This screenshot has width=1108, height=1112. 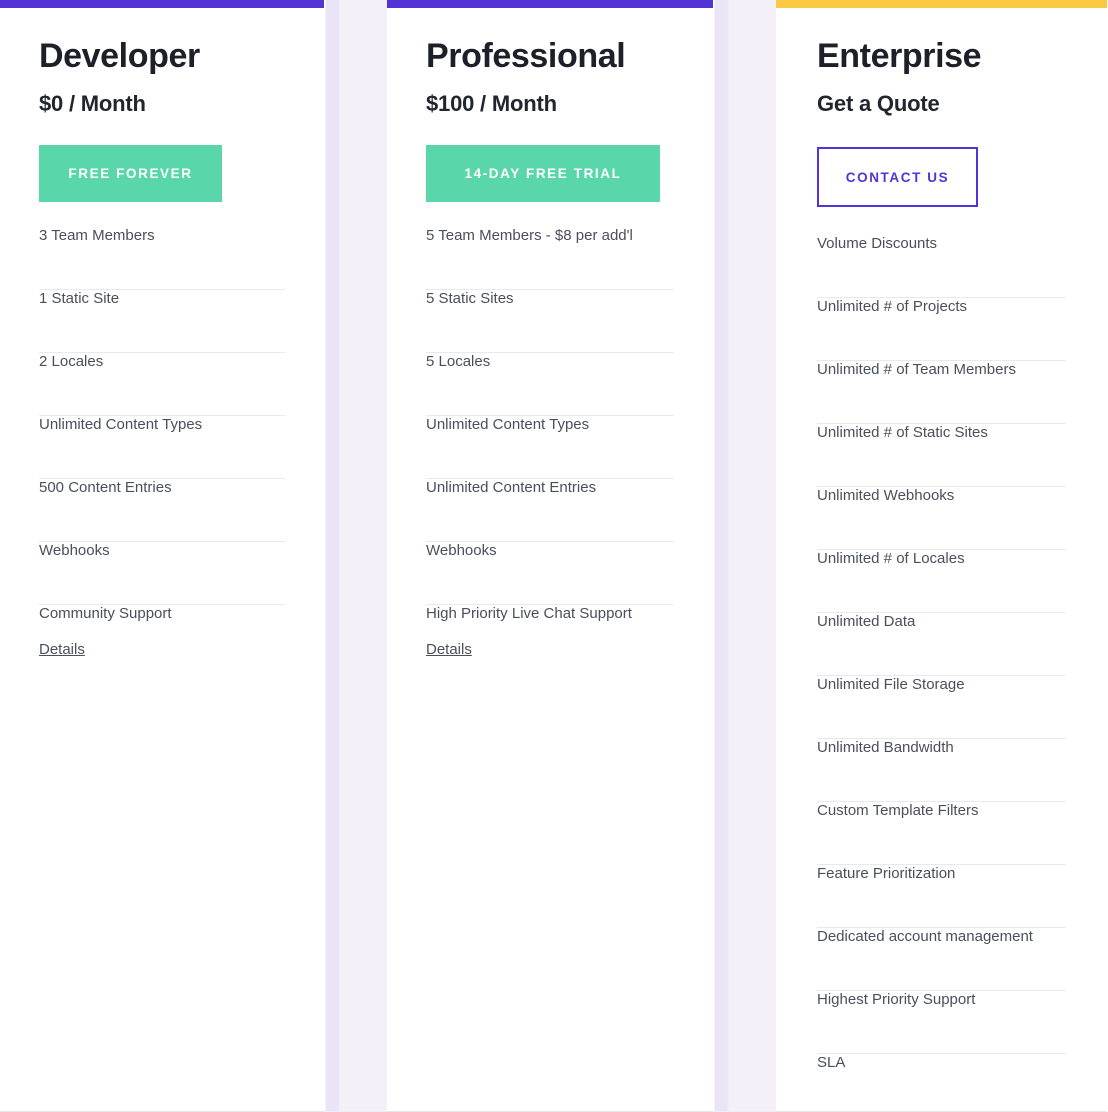 I want to click on accent-bar-enterprise, so click(x=941, y=4).